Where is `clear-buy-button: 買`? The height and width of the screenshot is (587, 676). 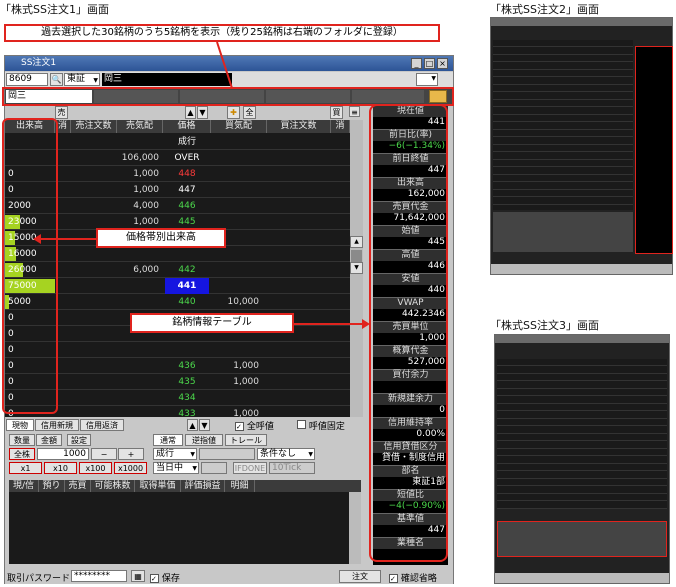
clear-buy-button: 買 is located at coordinates (336, 112).